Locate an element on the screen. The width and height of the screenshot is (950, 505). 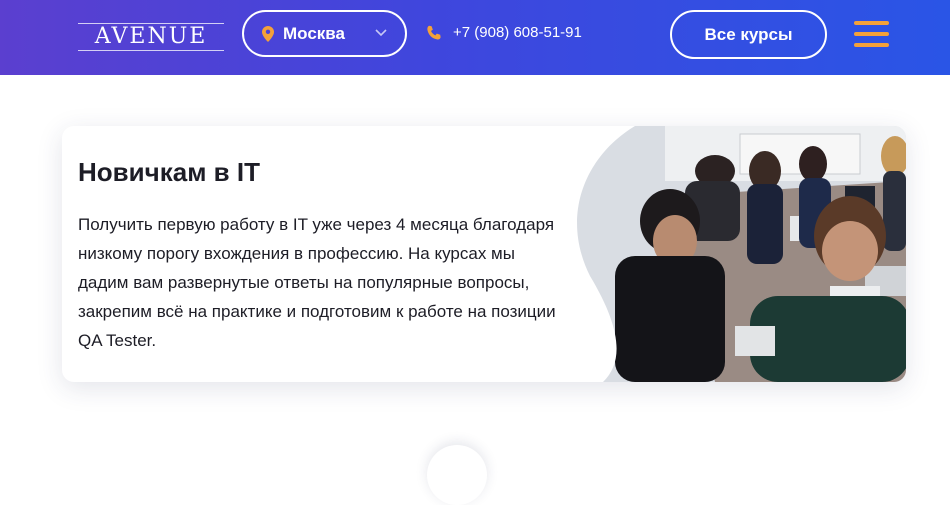
card-title: Новичкам в IT is located at coordinates (169, 172).